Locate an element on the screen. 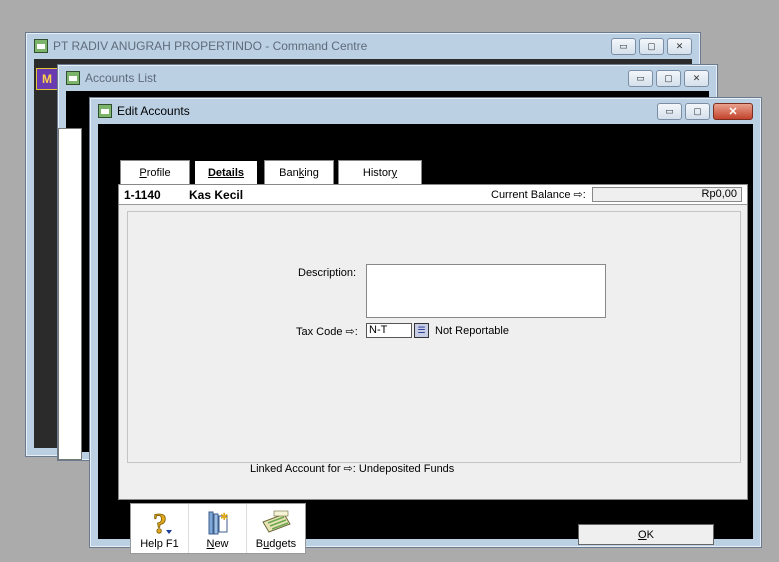 Image resolution: width=779 pixels, height=562 pixels. edit-accounts-title: Edit Accounts is located at coordinates (153, 111).